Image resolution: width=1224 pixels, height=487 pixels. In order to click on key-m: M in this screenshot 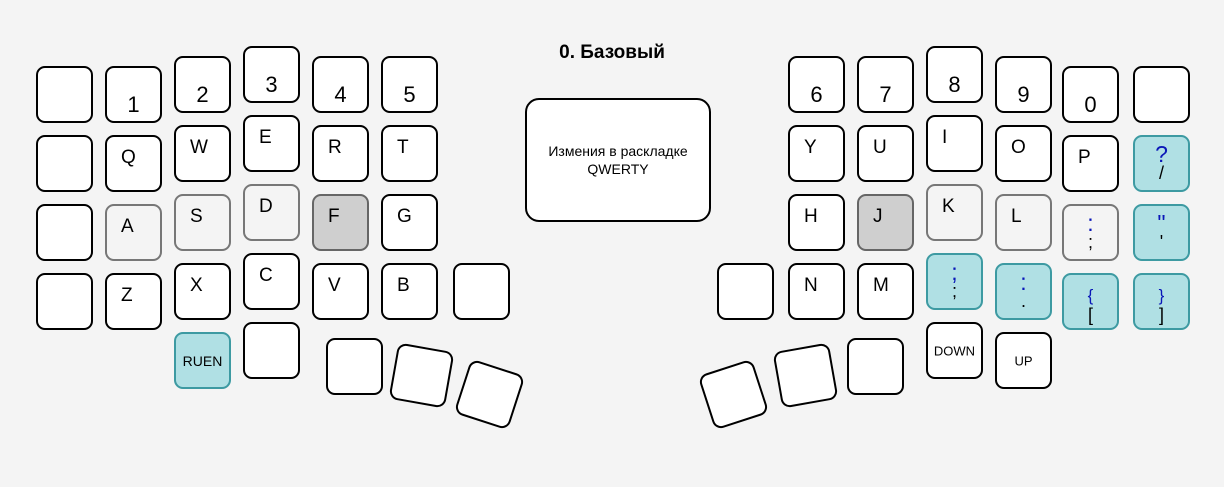, I will do `click(885, 291)`.